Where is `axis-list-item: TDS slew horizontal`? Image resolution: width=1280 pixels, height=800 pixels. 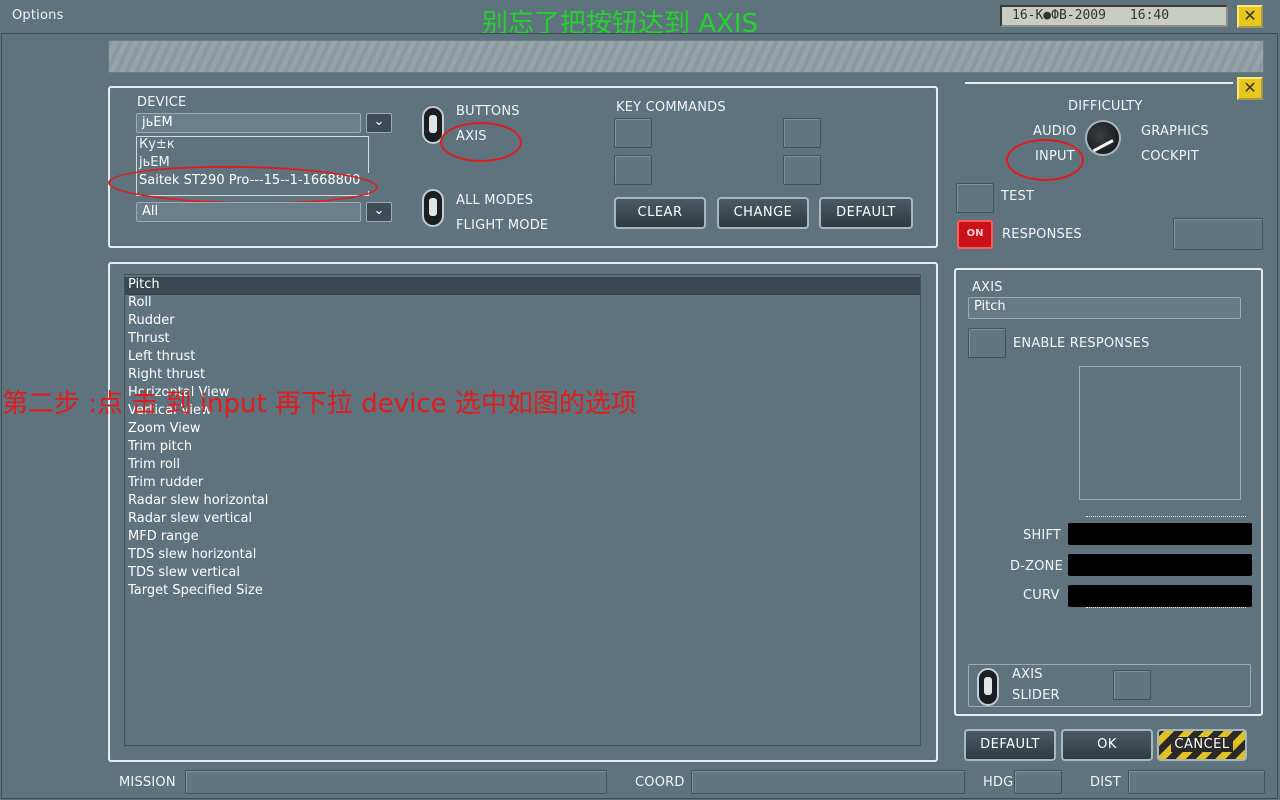 axis-list-item: TDS slew horizontal is located at coordinates (192, 556).